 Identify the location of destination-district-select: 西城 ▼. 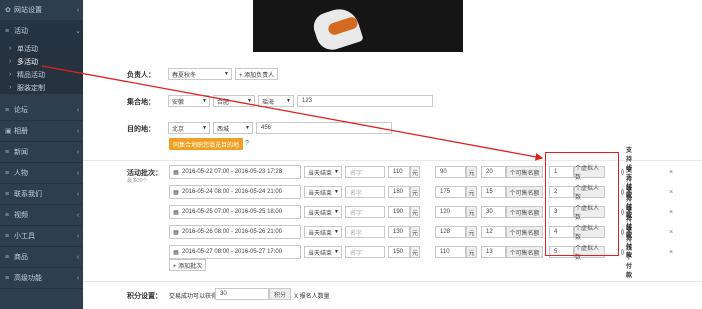
(233, 128).